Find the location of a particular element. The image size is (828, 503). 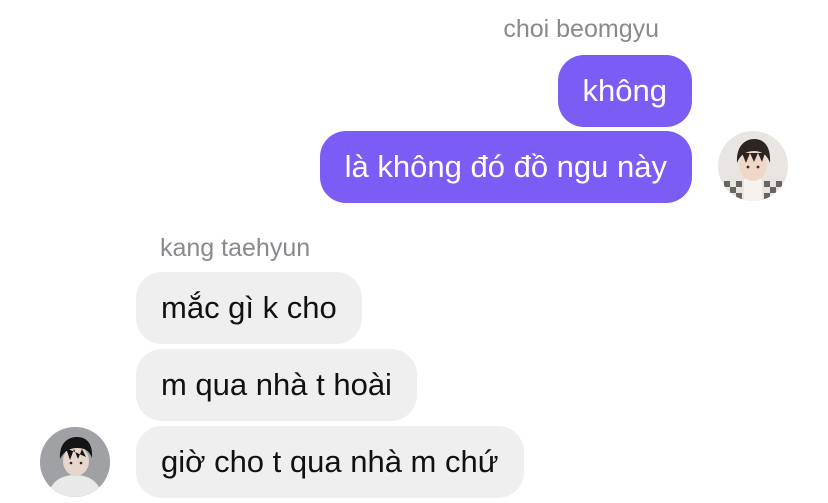

message-bubble: không is located at coordinates (624, 91).